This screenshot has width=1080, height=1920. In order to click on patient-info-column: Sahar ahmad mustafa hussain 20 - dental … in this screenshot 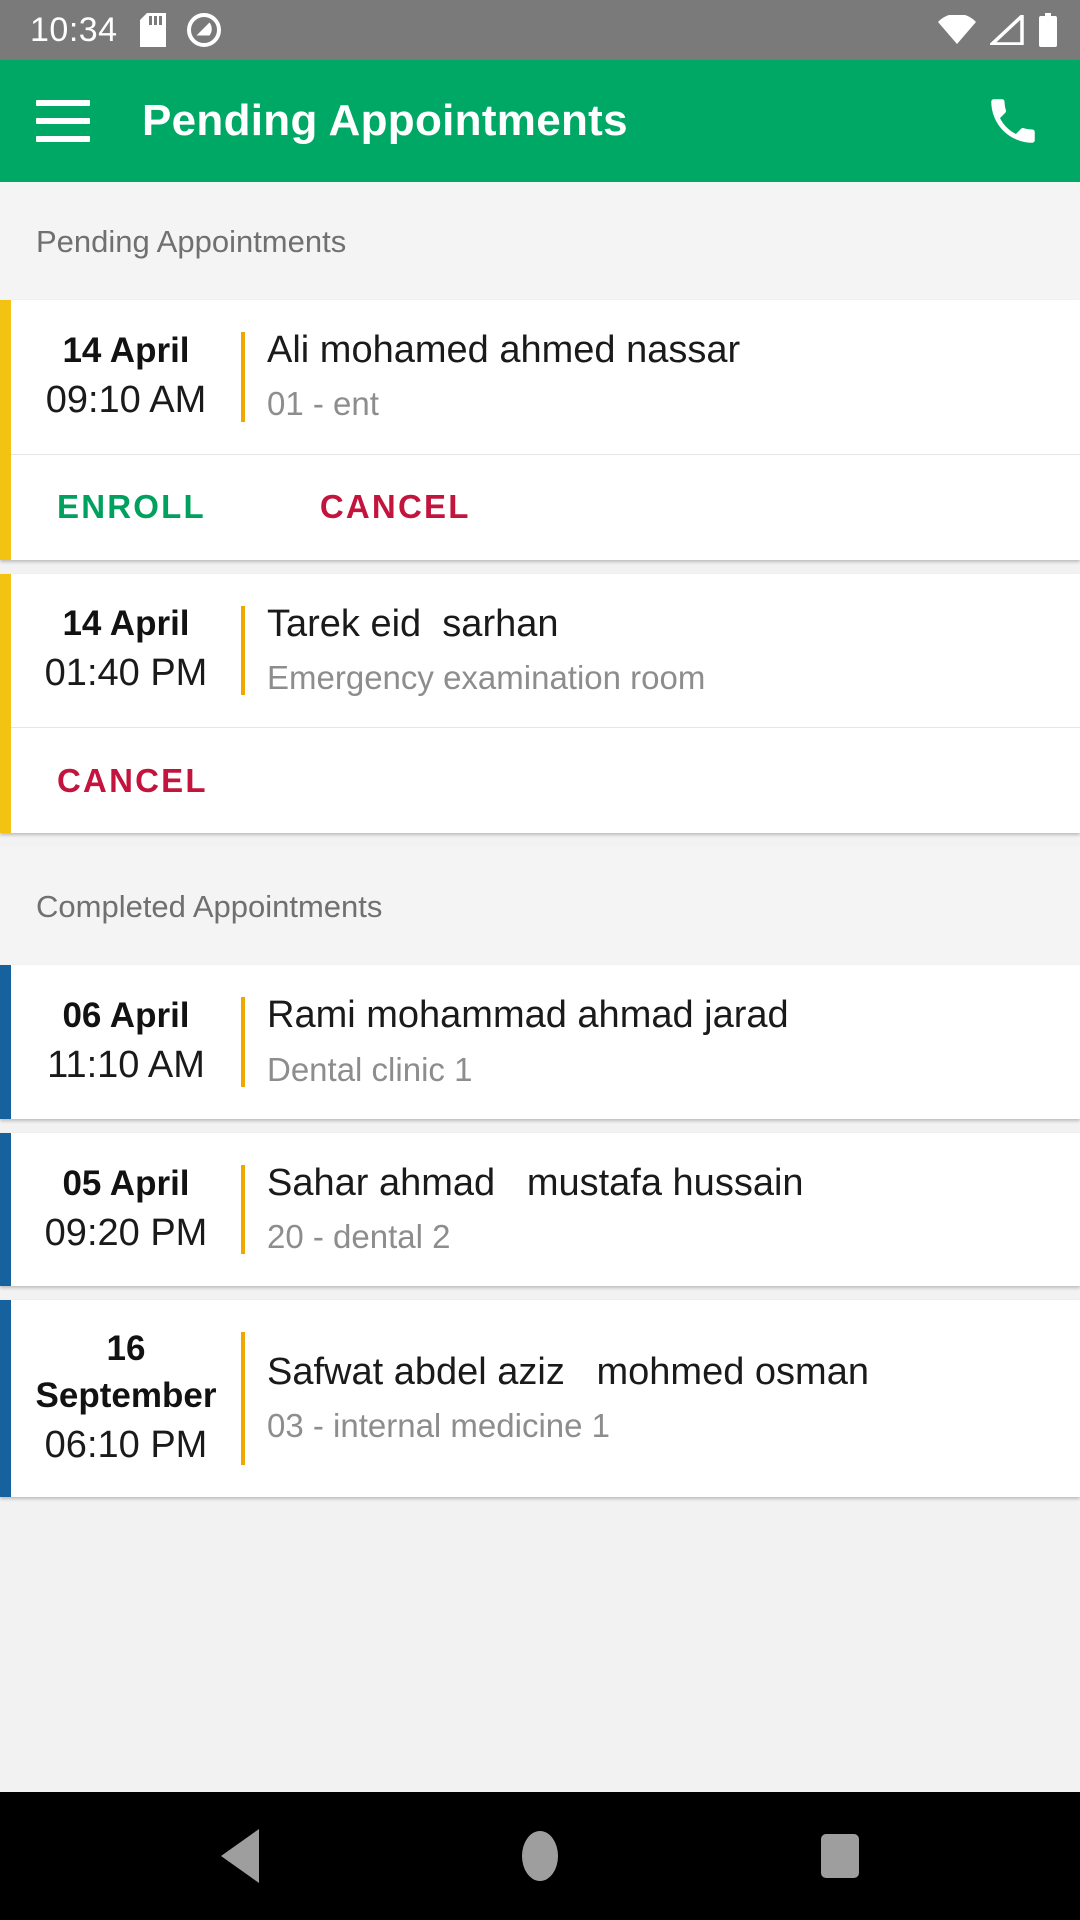, I will do `click(662, 1210)`.